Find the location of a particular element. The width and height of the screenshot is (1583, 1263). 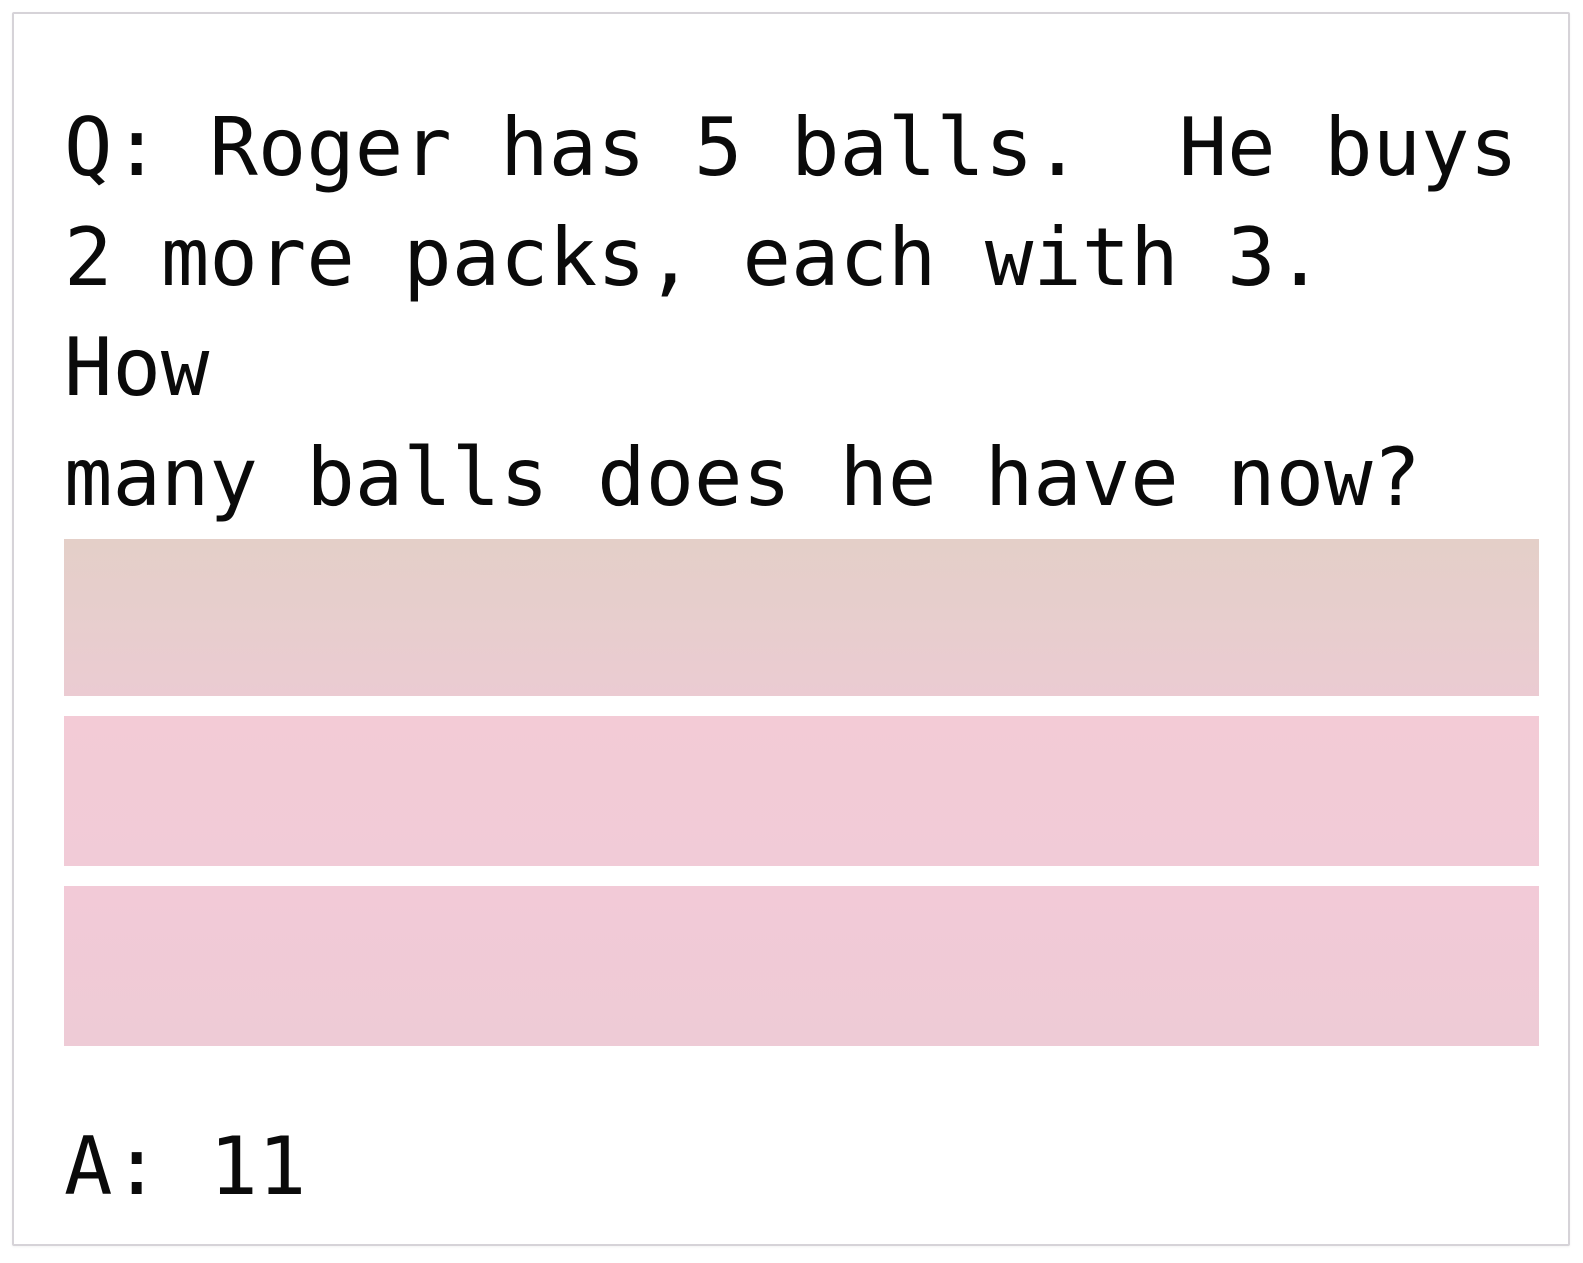

answer-text: A: 11 is located at coordinates (185, 1166).